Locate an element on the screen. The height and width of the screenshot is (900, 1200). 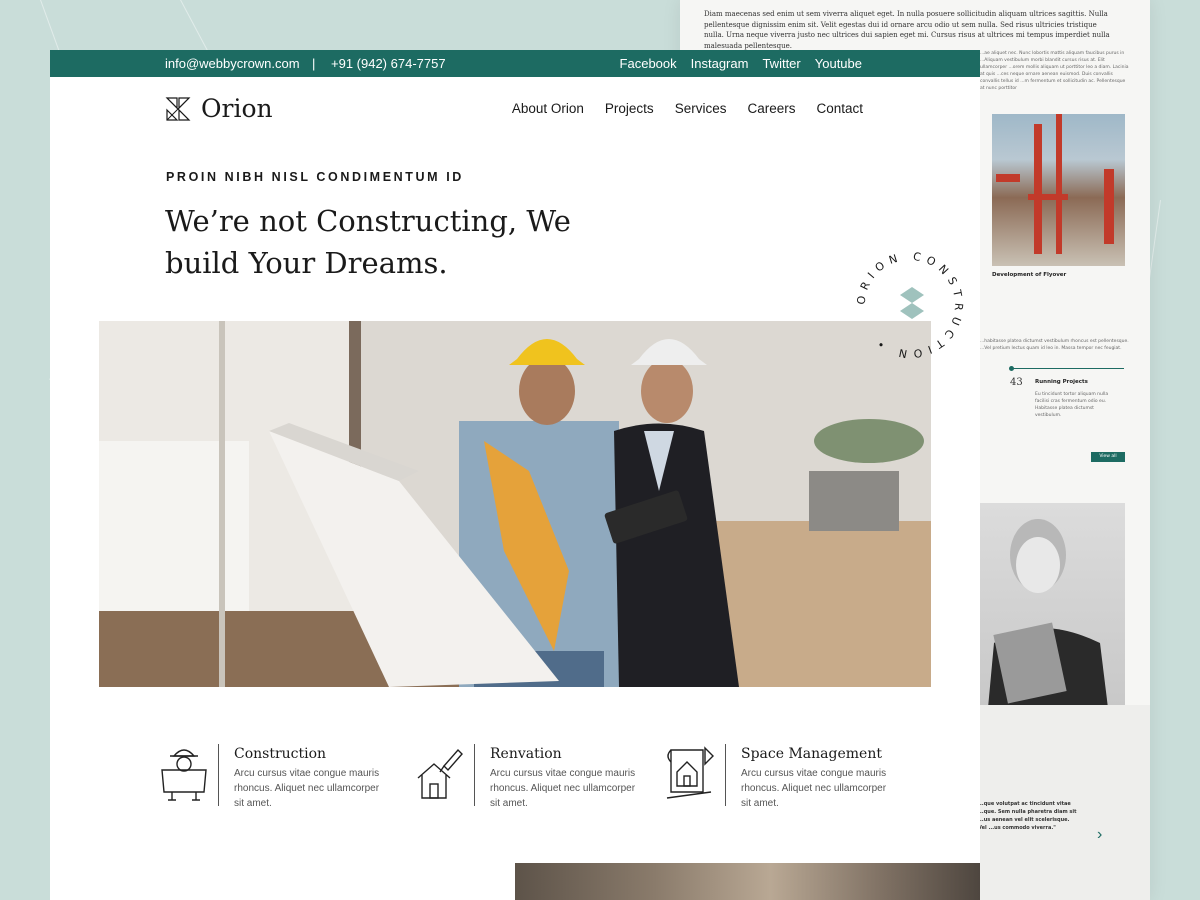
email-link: info@webbycrown.com is located at coordinates (232, 63).